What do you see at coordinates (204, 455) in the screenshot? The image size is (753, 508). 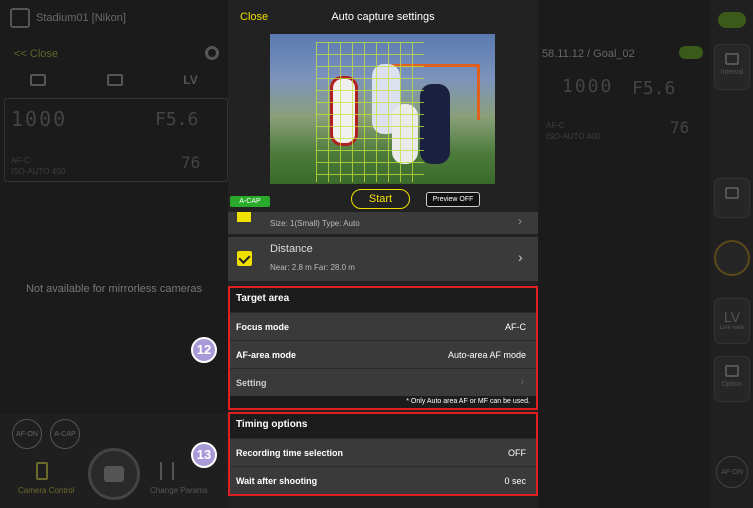 I see `callout-badge-13: 13` at bounding box center [204, 455].